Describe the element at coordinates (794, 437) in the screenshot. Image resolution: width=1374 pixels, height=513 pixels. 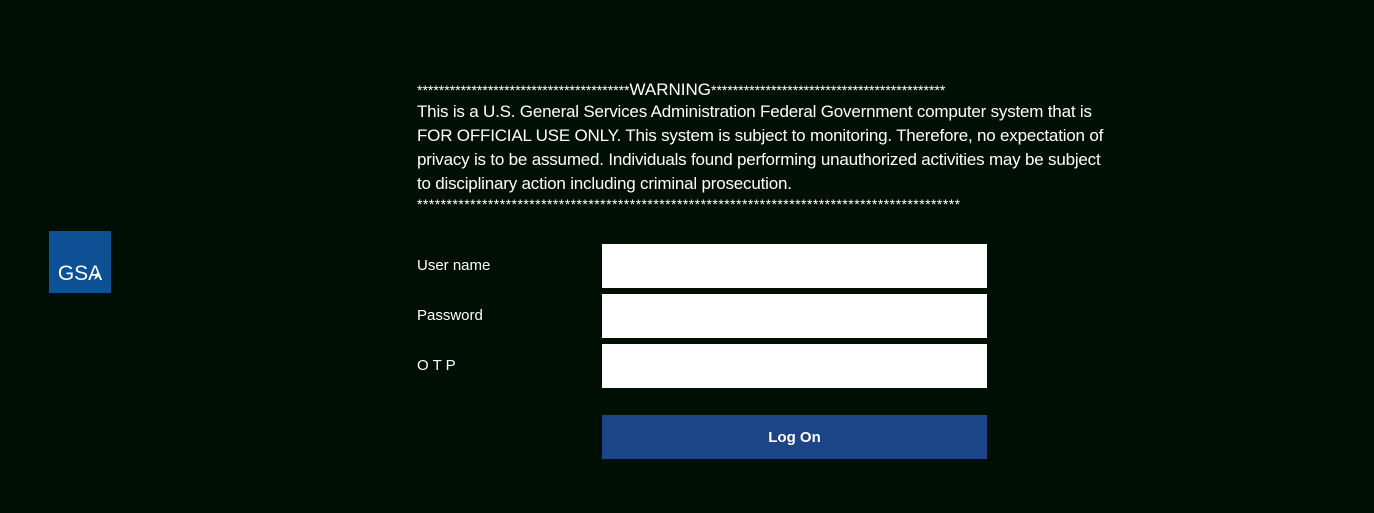
I see `log-on-button: Log On` at that location.